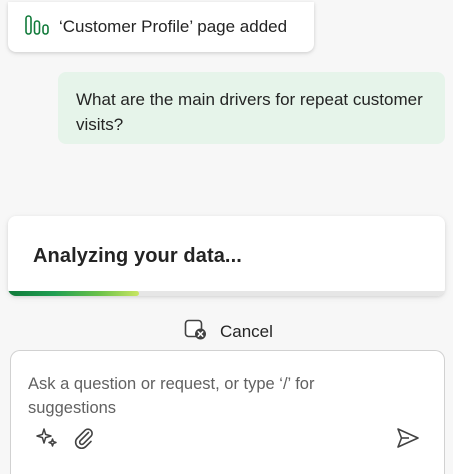 The height and width of the screenshot is (474, 453). I want to click on attach-icon, so click(84, 440).